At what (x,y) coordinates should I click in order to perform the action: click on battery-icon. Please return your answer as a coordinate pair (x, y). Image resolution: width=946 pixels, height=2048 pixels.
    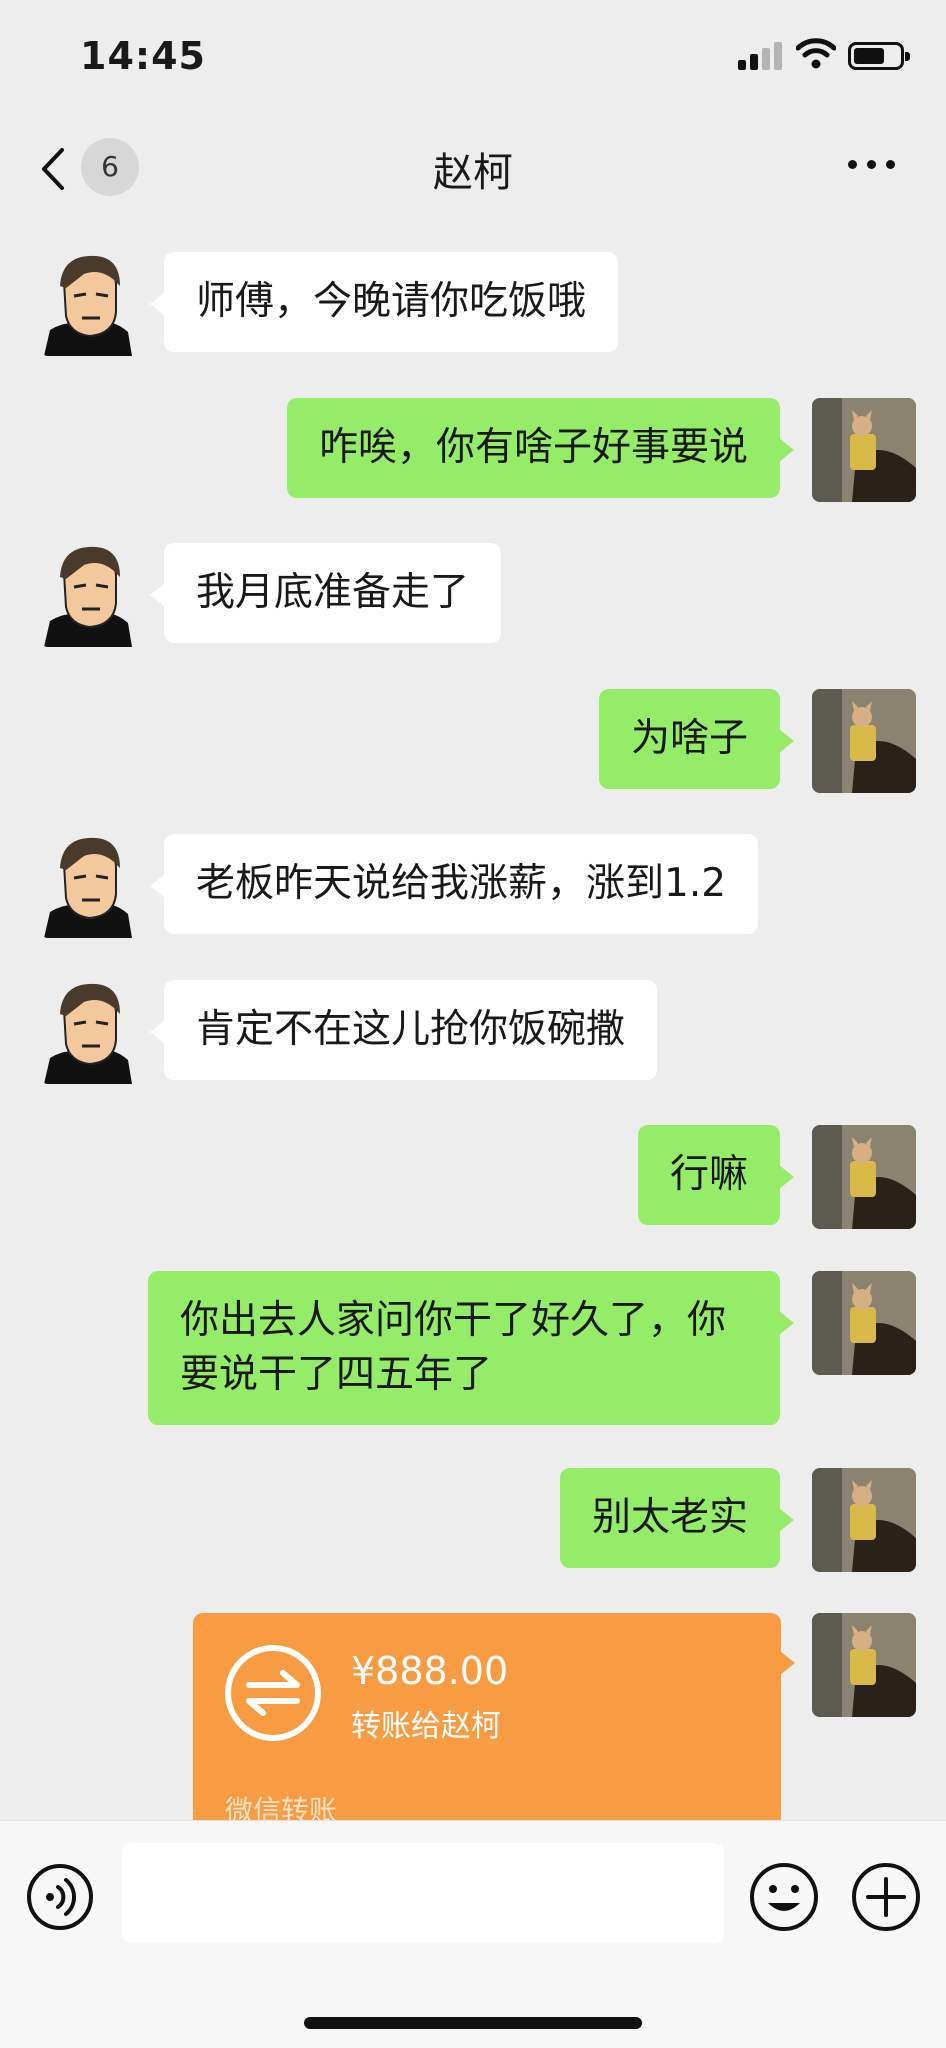
    Looking at the image, I should click on (879, 56).